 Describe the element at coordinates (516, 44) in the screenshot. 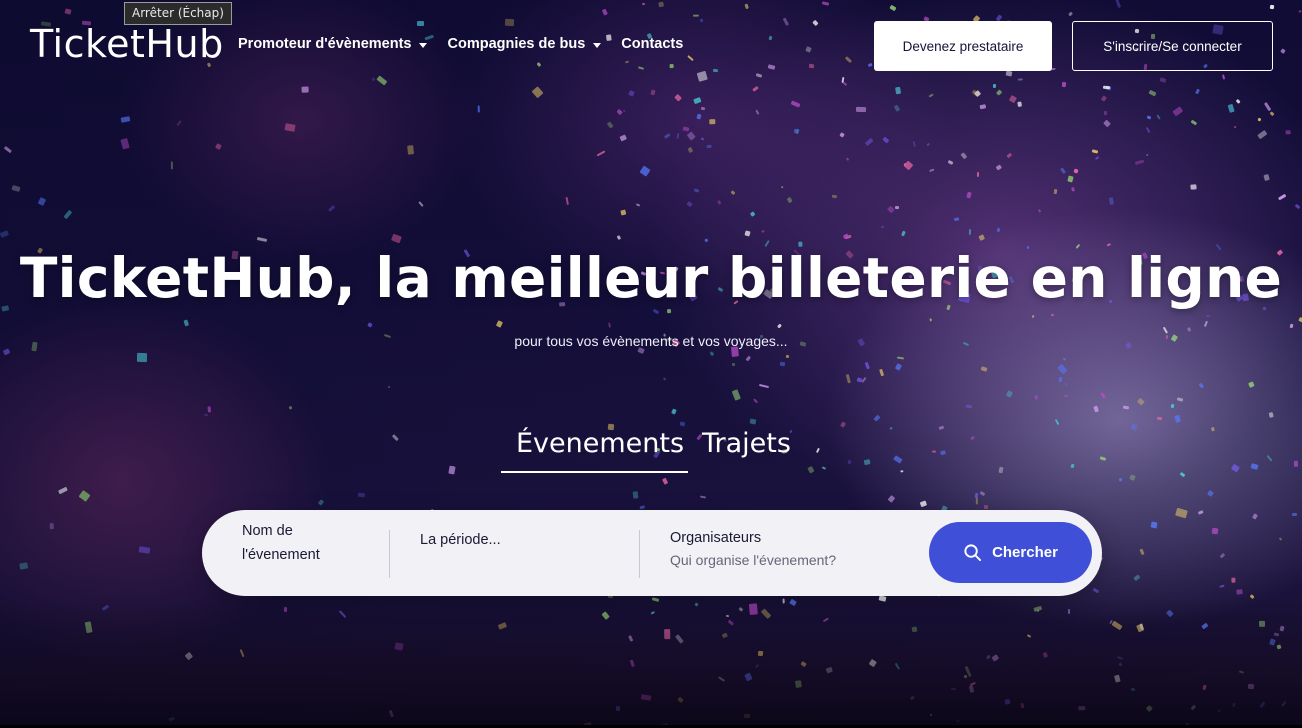

I see `nav-item-label: Compagnies de bus` at that location.